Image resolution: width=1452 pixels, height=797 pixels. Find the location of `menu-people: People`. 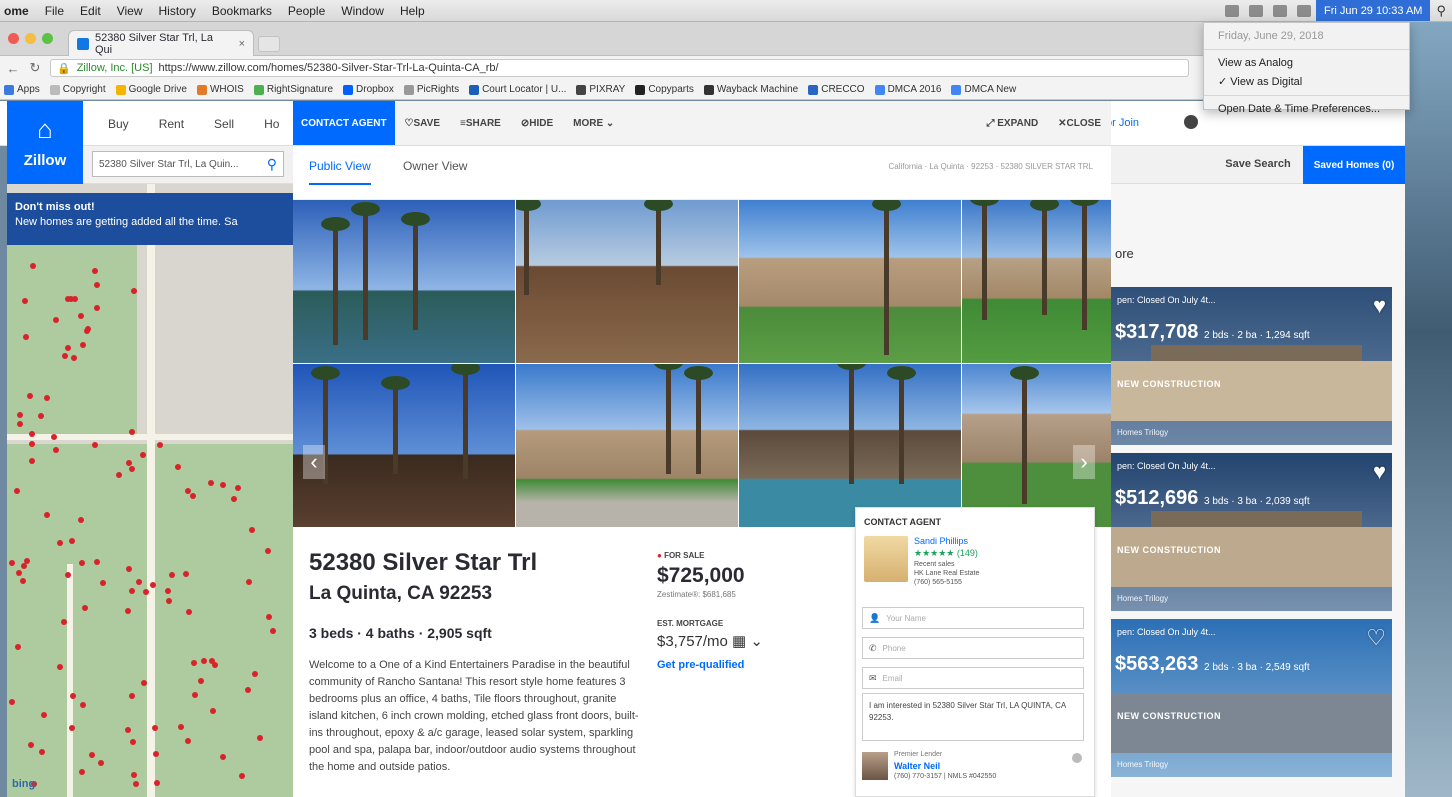

menu-people: People is located at coordinates (306, 11).